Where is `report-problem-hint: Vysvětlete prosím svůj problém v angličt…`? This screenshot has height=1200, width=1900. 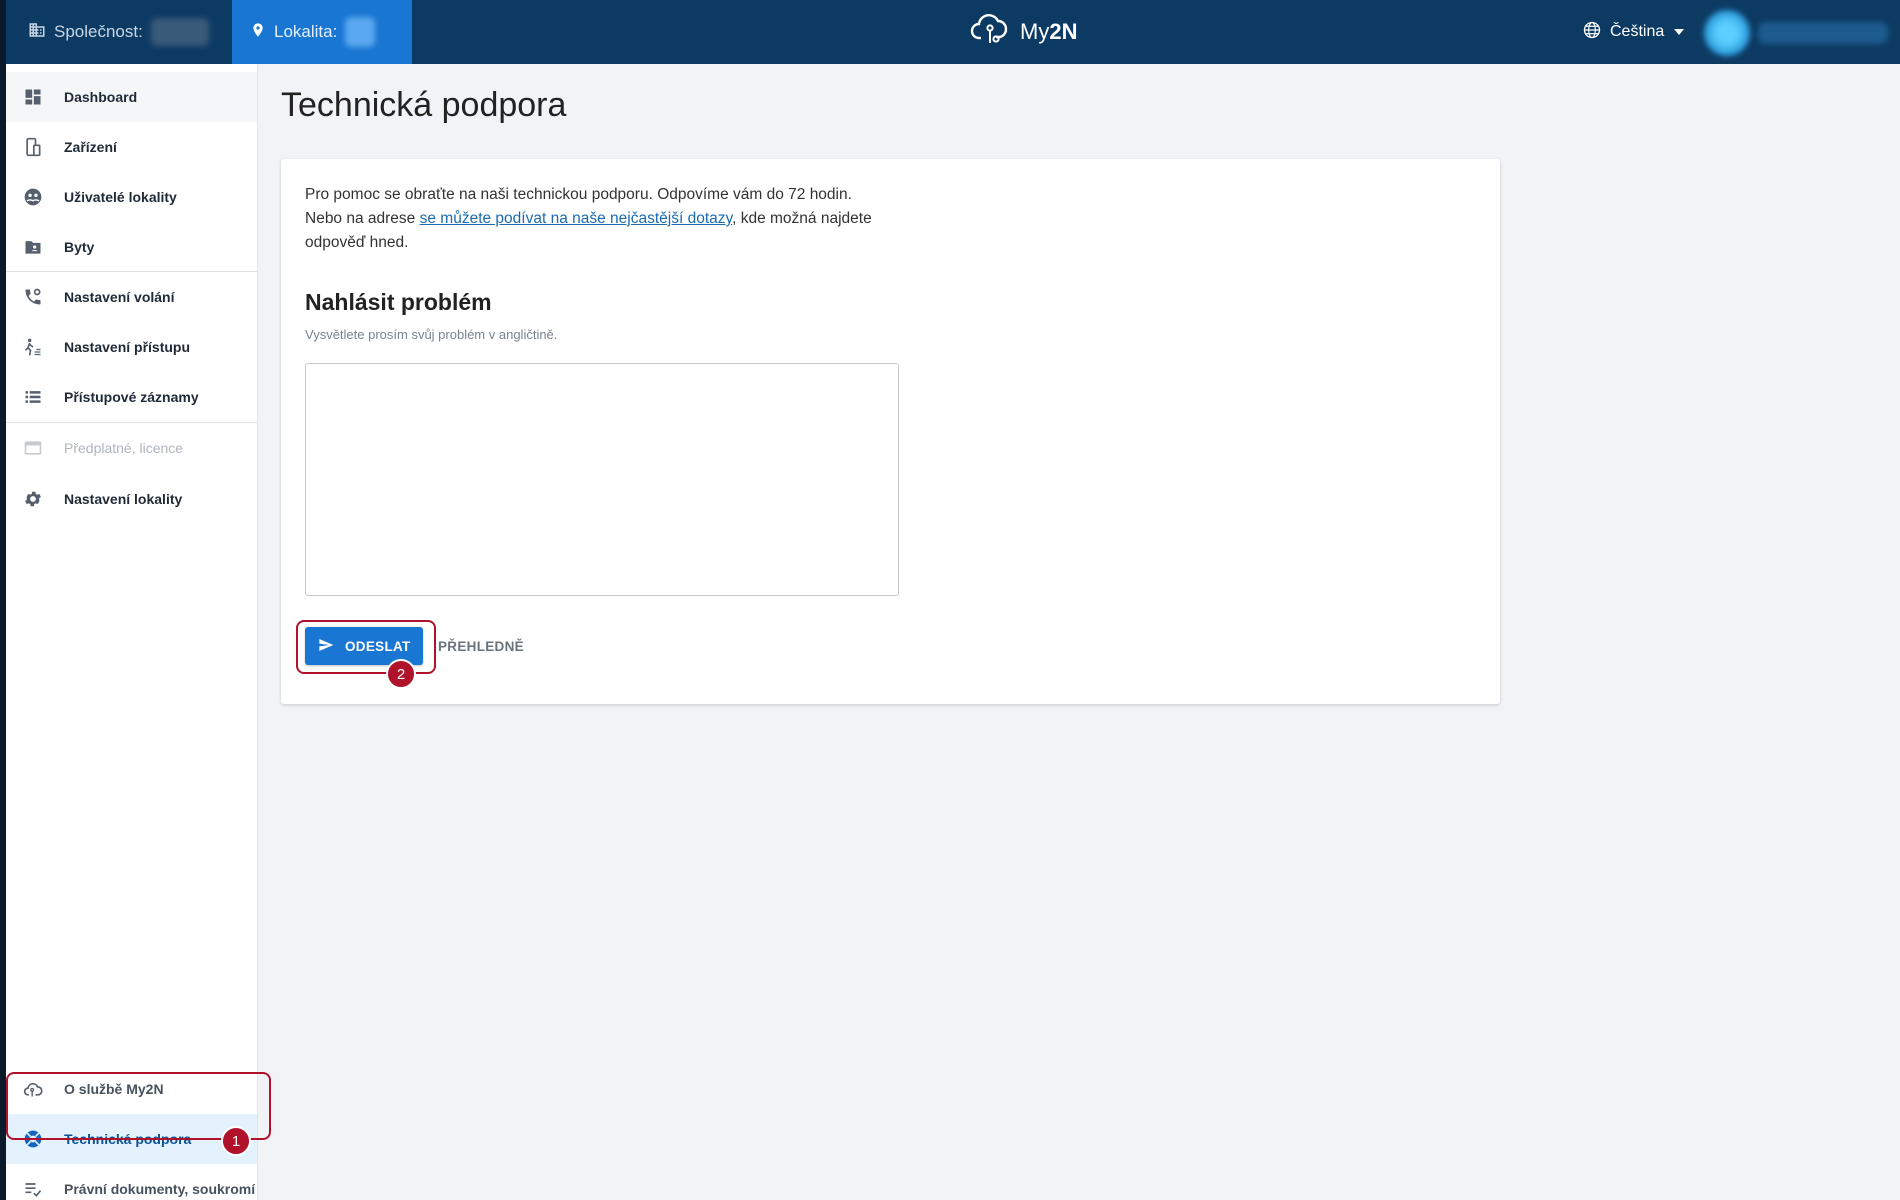
report-problem-hint: Vysvětlete prosím svůj problém v angličt… is located at coordinates (431, 334).